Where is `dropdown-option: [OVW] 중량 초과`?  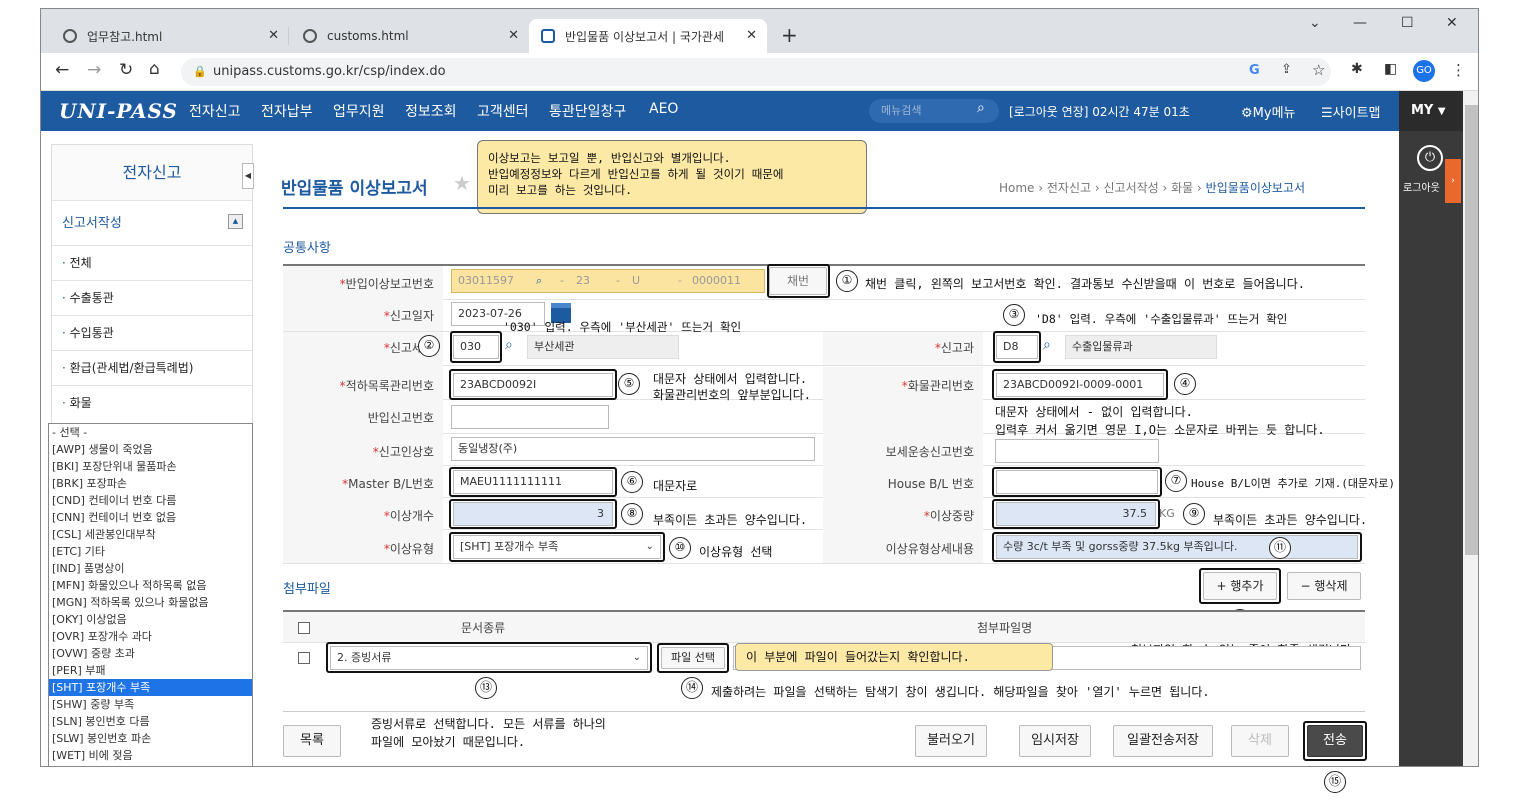 dropdown-option: [OVW] 중량 초과 is located at coordinates (150, 653).